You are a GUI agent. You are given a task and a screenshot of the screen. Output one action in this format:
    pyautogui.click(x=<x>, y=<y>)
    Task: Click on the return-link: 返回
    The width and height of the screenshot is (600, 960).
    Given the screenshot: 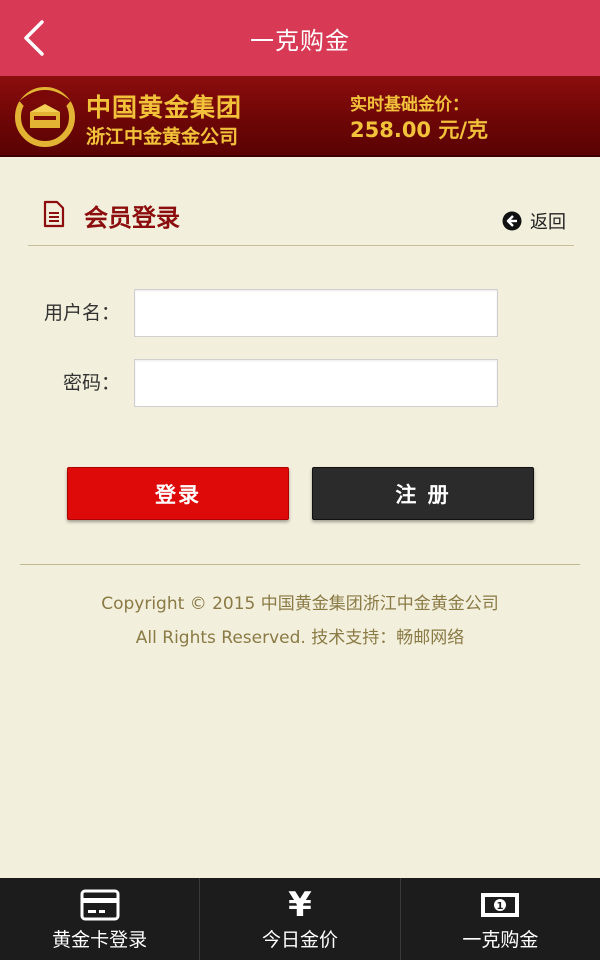 What is the action you would take?
    pyautogui.click(x=534, y=221)
    